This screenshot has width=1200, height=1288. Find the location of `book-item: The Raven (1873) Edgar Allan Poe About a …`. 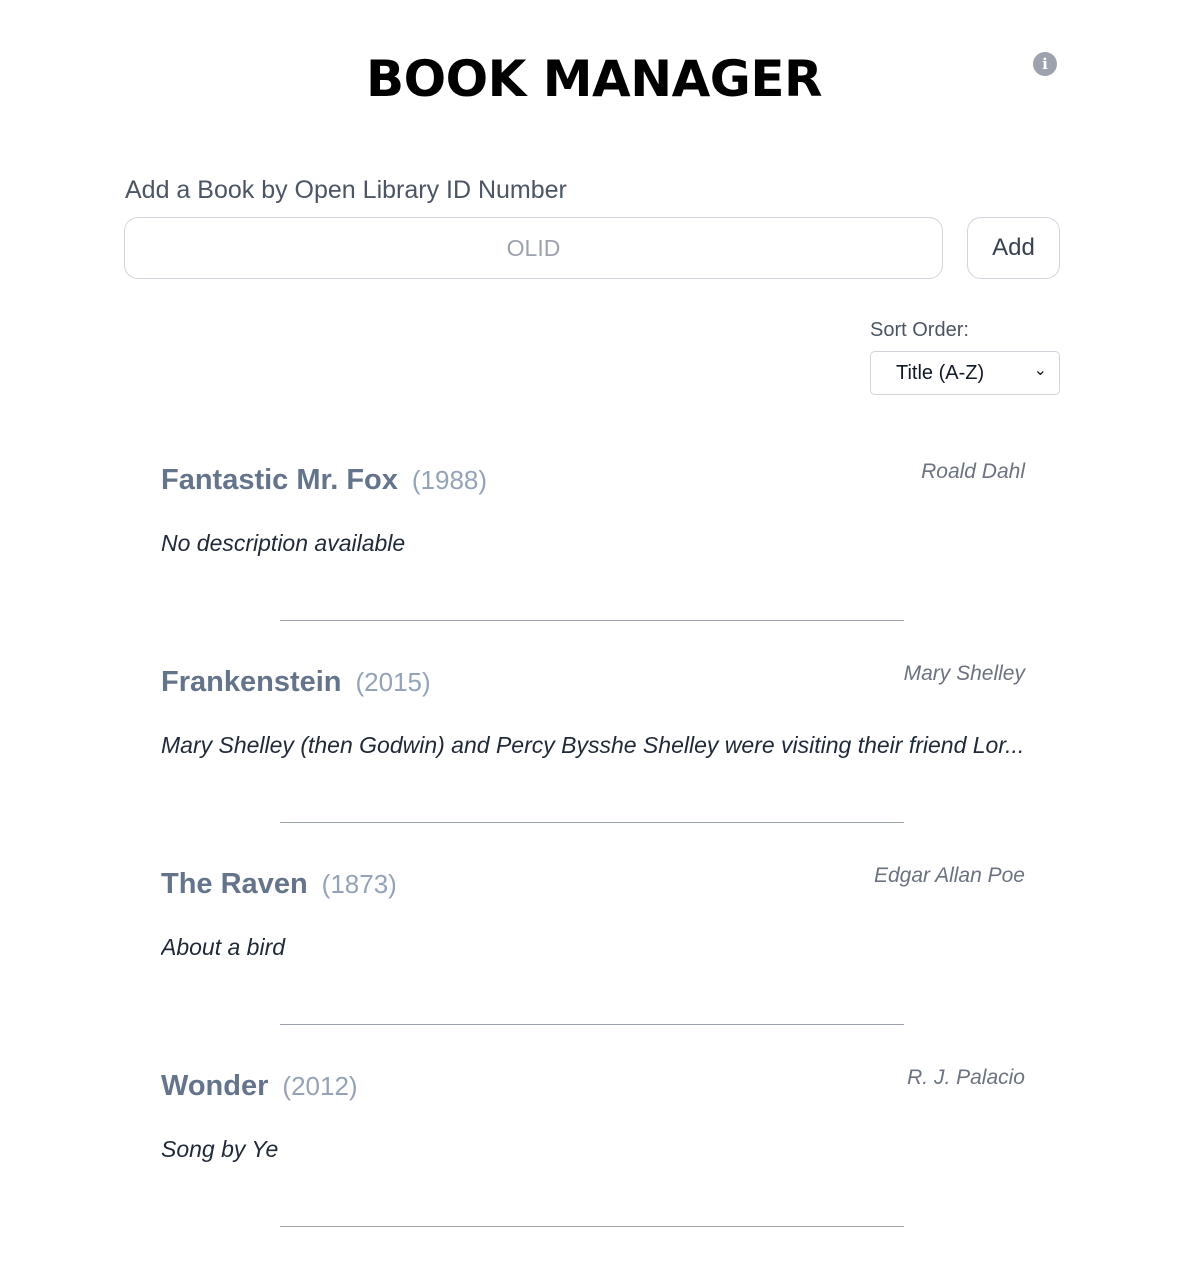

book-item: The Raven (1873) Edgar Allan Poe About a … is located at coordinates (593, 960).